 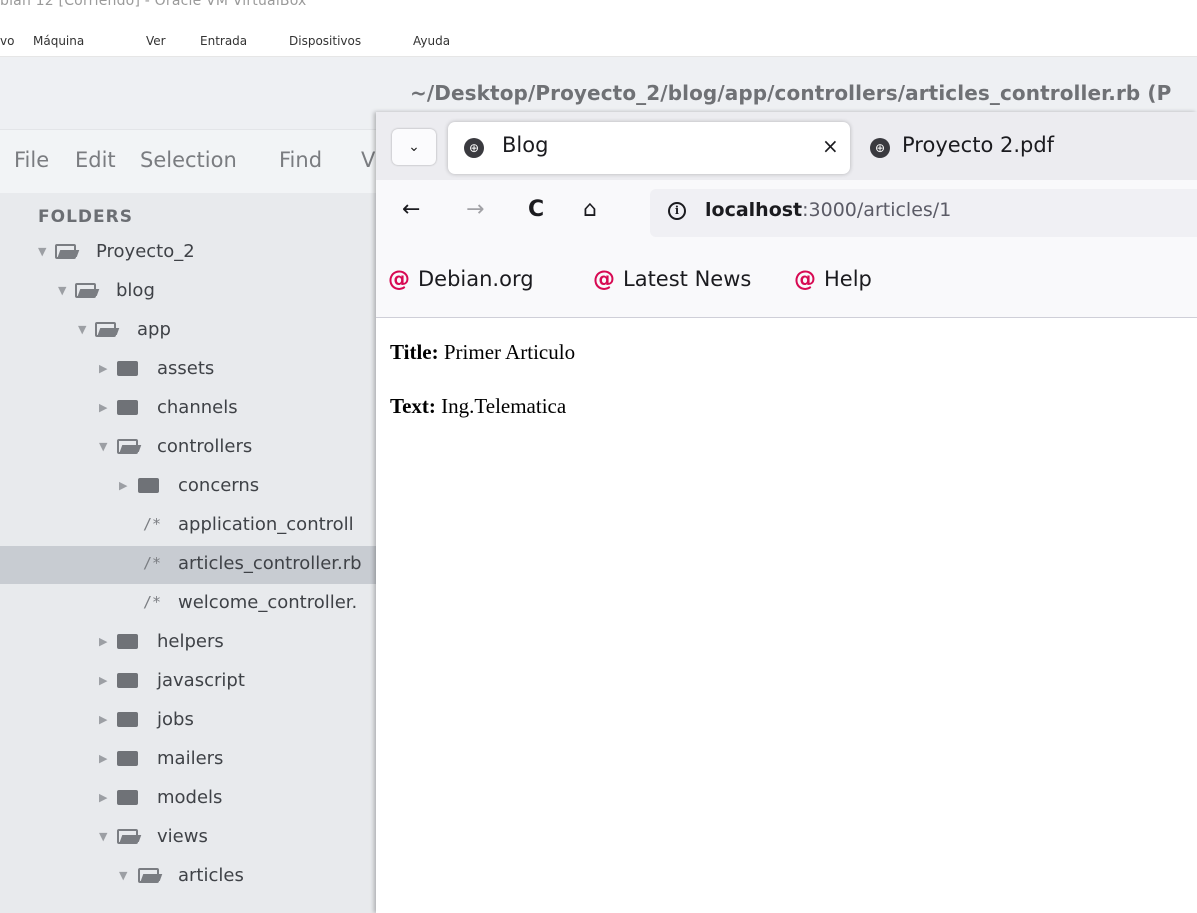 What do you see at coordinates (687, 279) in the screenshot?
I see `bookmark-label: Latest News` at bounding box center [687, 279].